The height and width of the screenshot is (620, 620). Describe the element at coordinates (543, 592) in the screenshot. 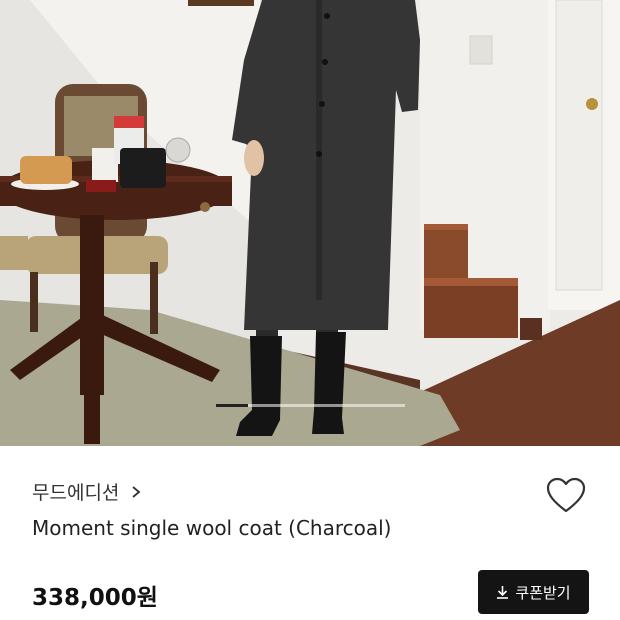

I see `coupon-label: 쿠폰받기` at that location.